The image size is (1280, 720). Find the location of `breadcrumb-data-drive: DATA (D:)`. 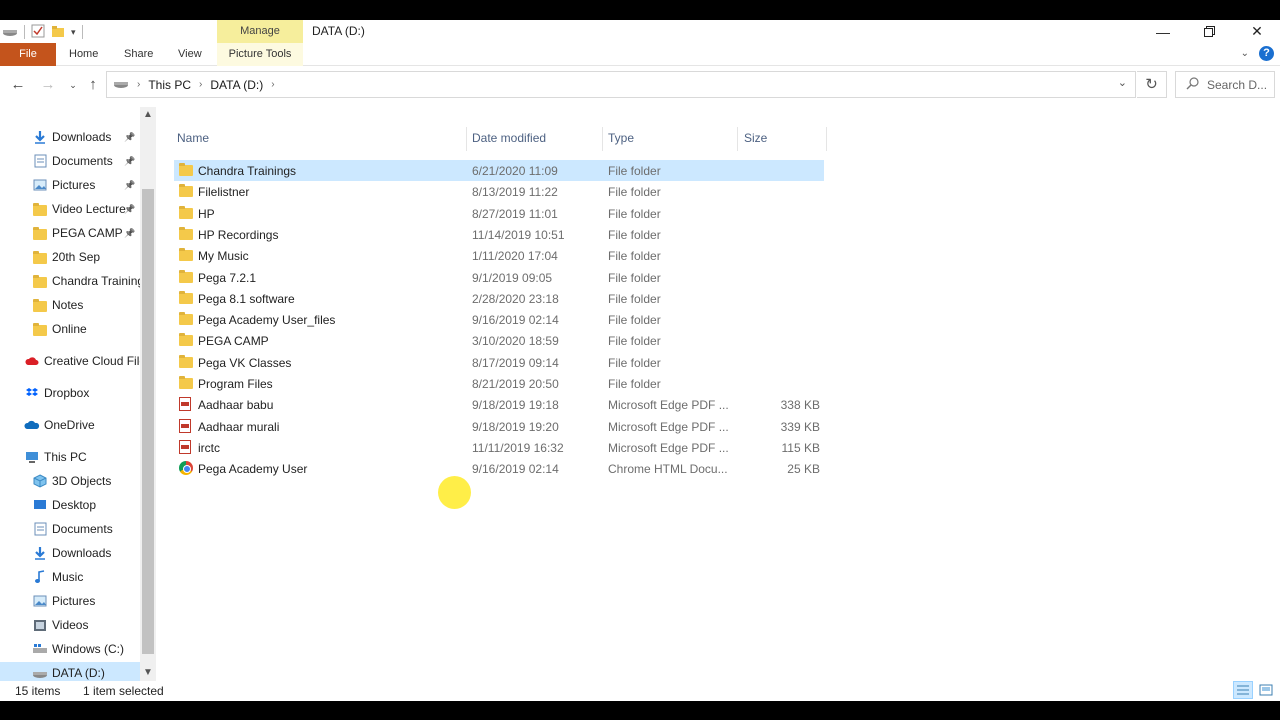

breadcrumb-data-drive: DATA (D:) is located at coordinates (236, 85).